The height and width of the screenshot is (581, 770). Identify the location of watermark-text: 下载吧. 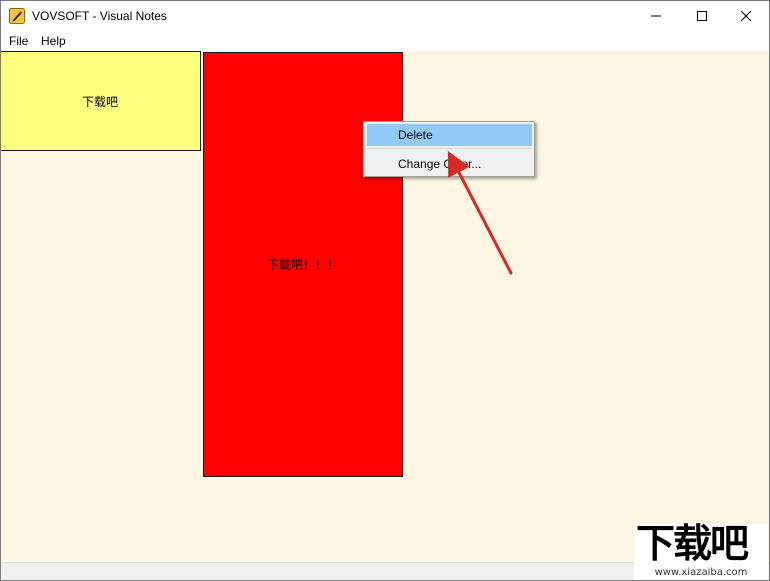
(692, 544).